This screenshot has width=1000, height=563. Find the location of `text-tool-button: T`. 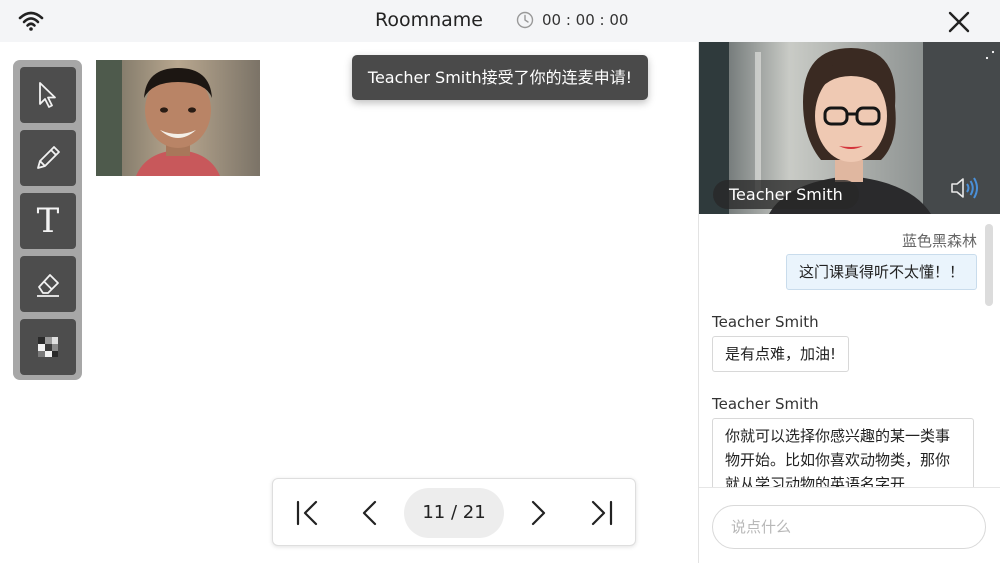

text-tool-button: T is located at coordinates (48, 221).